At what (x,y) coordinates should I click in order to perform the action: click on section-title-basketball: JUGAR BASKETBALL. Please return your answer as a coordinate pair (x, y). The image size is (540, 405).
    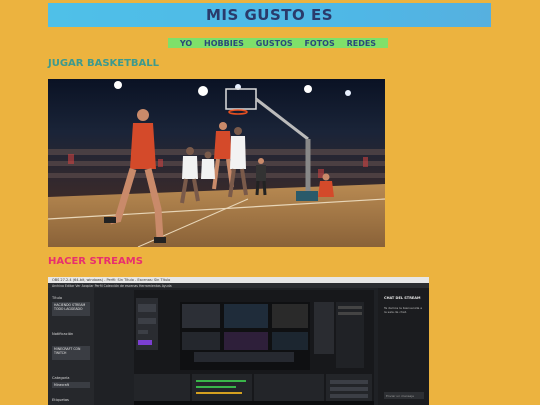
    Looking at the image, I should click on (104, 63).